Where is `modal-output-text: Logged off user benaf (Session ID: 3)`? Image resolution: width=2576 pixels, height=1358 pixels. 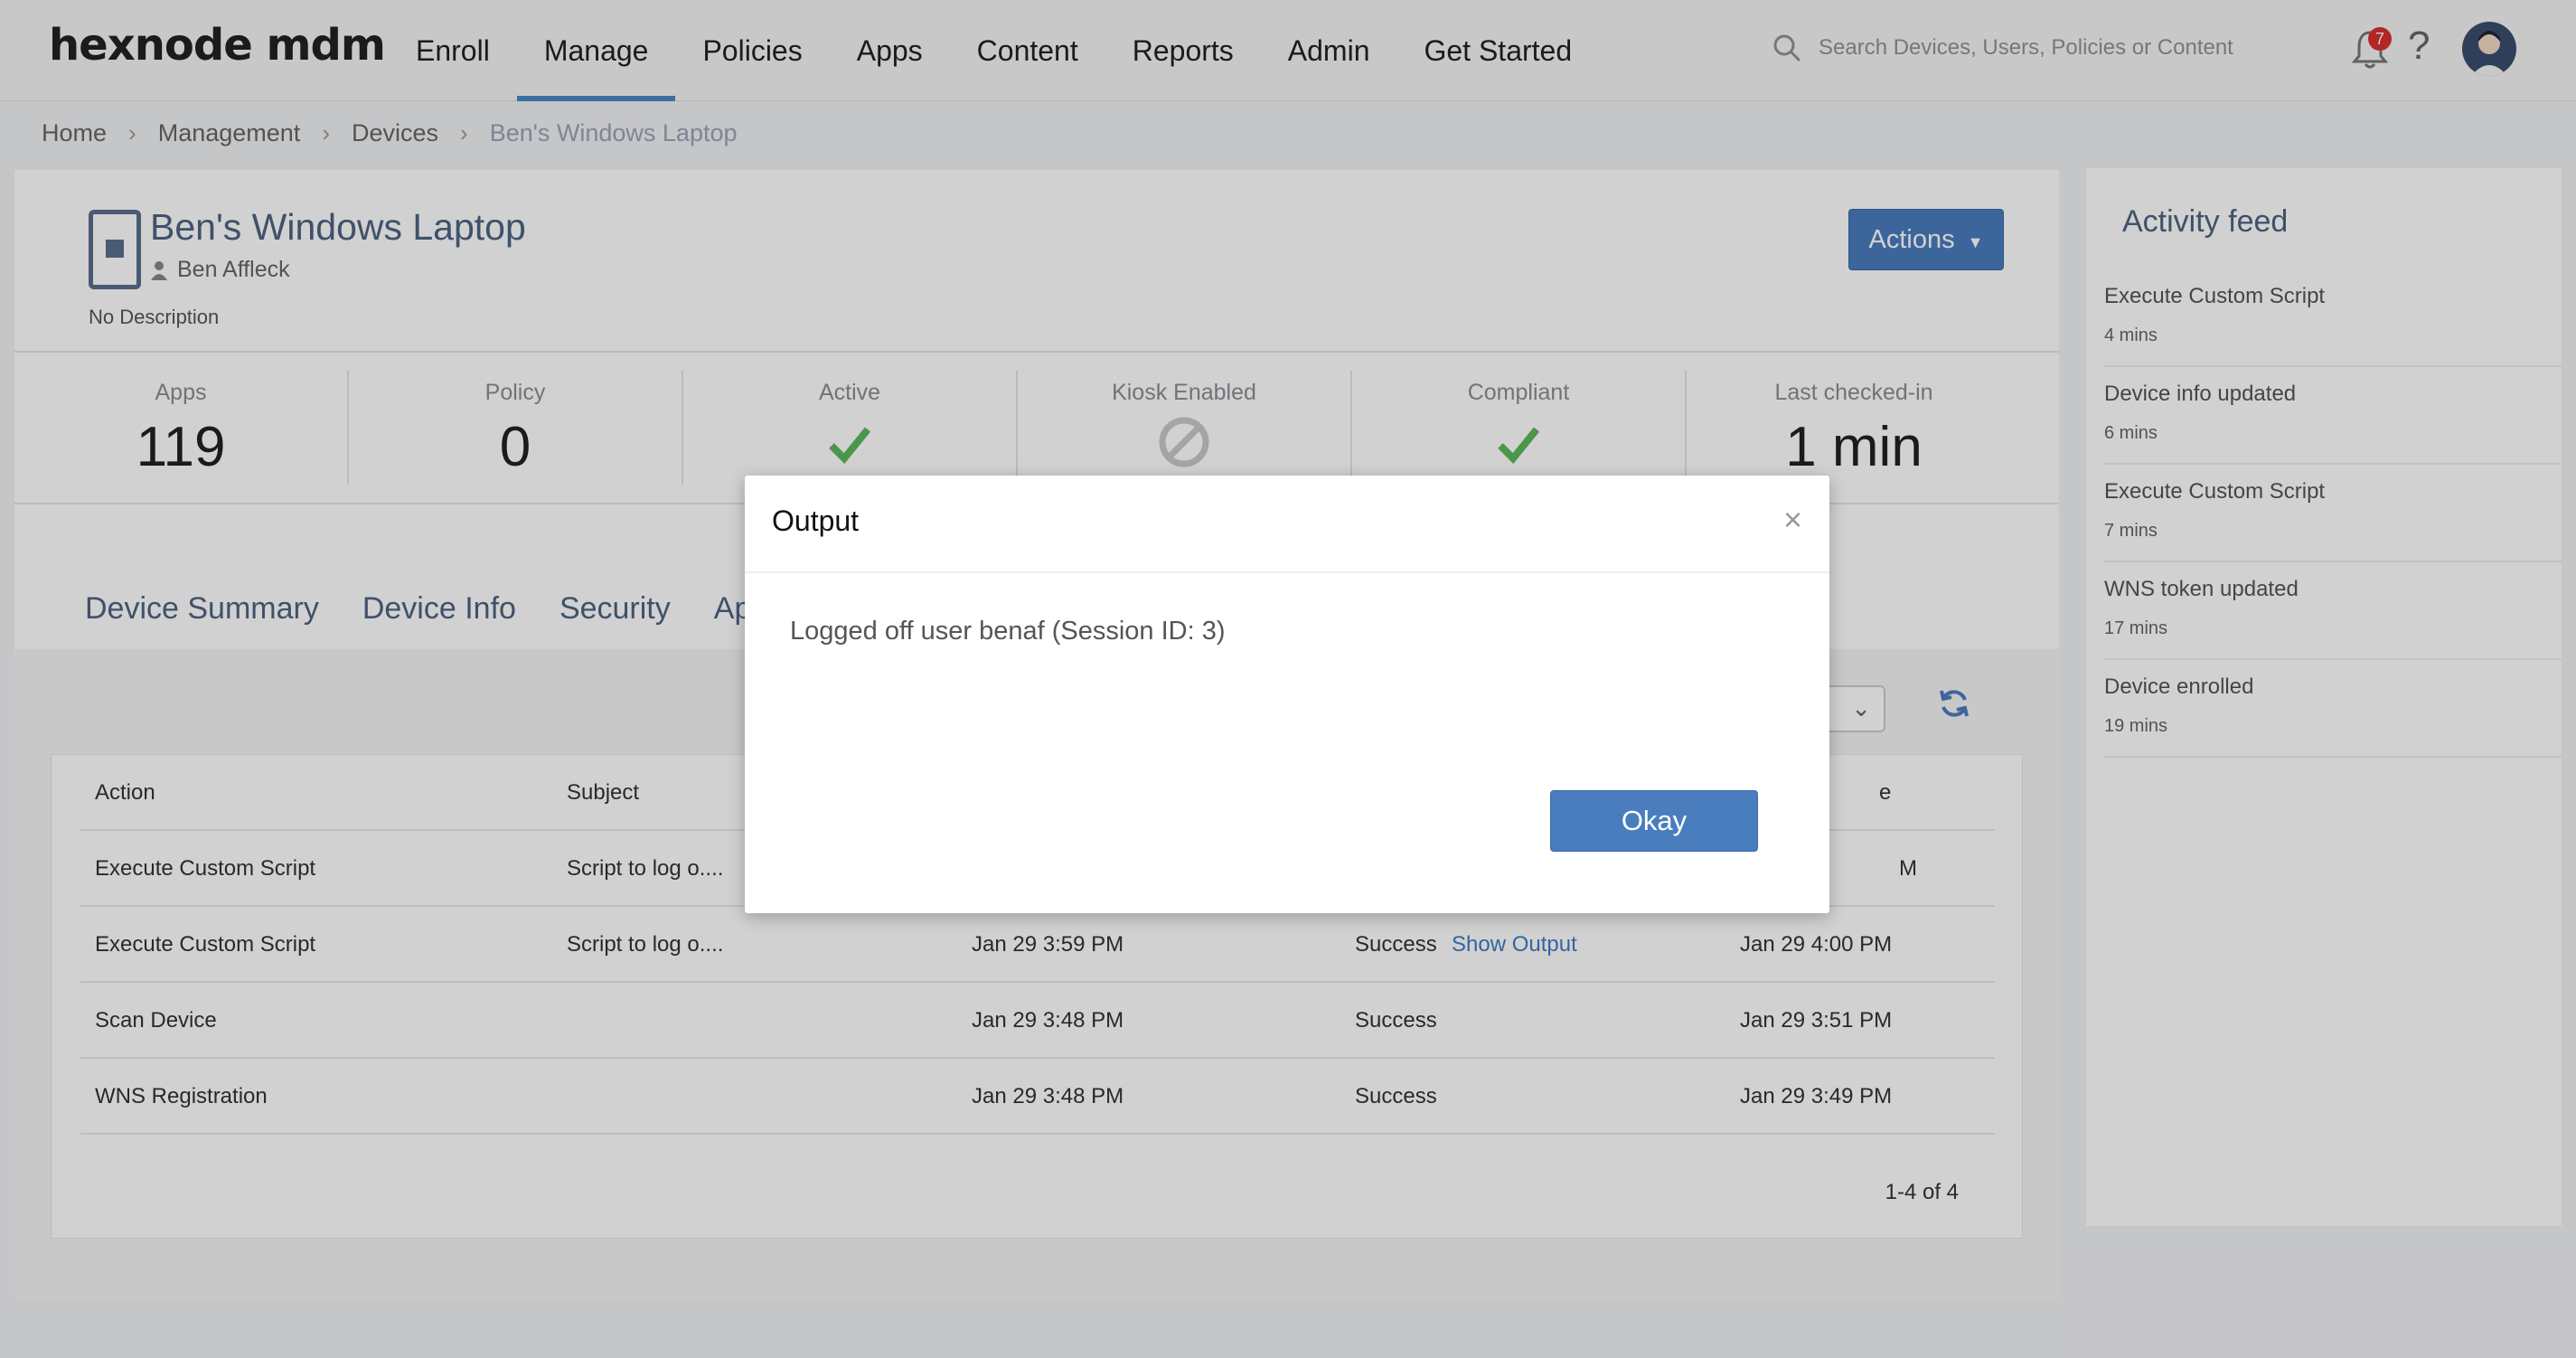
modal-output-text: Logged off user benaf (Session ID: 3) is located at coordinates (1008, 631).